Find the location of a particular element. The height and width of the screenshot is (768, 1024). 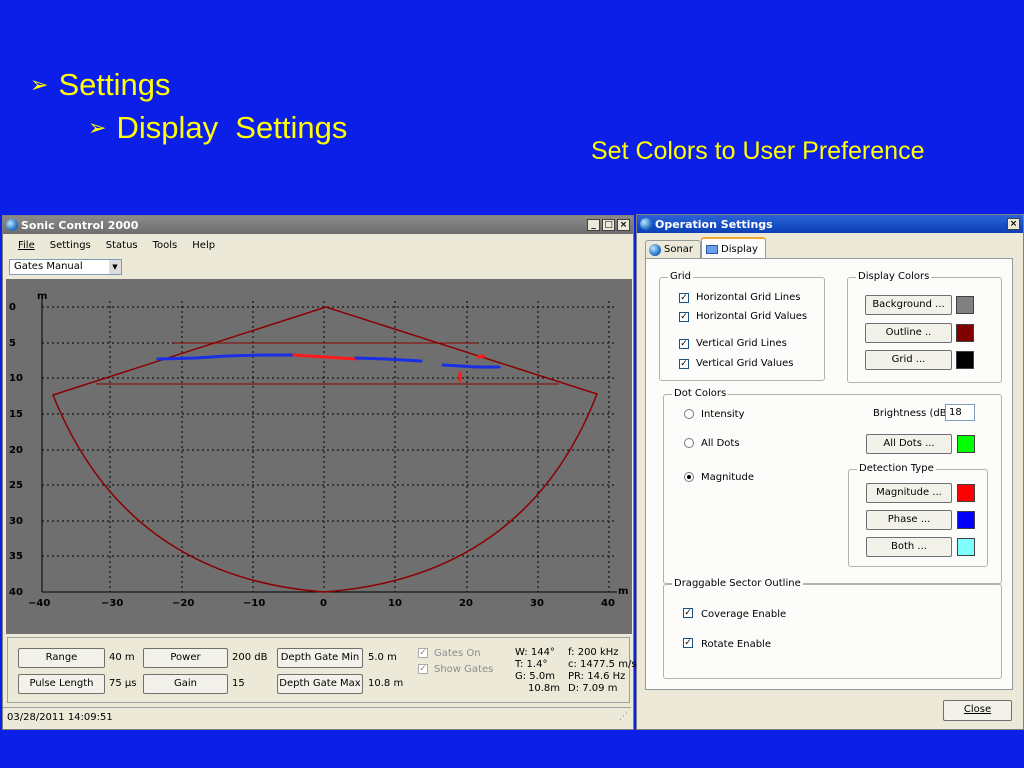

x-tick: 20 is located at coordinates (466, 603).